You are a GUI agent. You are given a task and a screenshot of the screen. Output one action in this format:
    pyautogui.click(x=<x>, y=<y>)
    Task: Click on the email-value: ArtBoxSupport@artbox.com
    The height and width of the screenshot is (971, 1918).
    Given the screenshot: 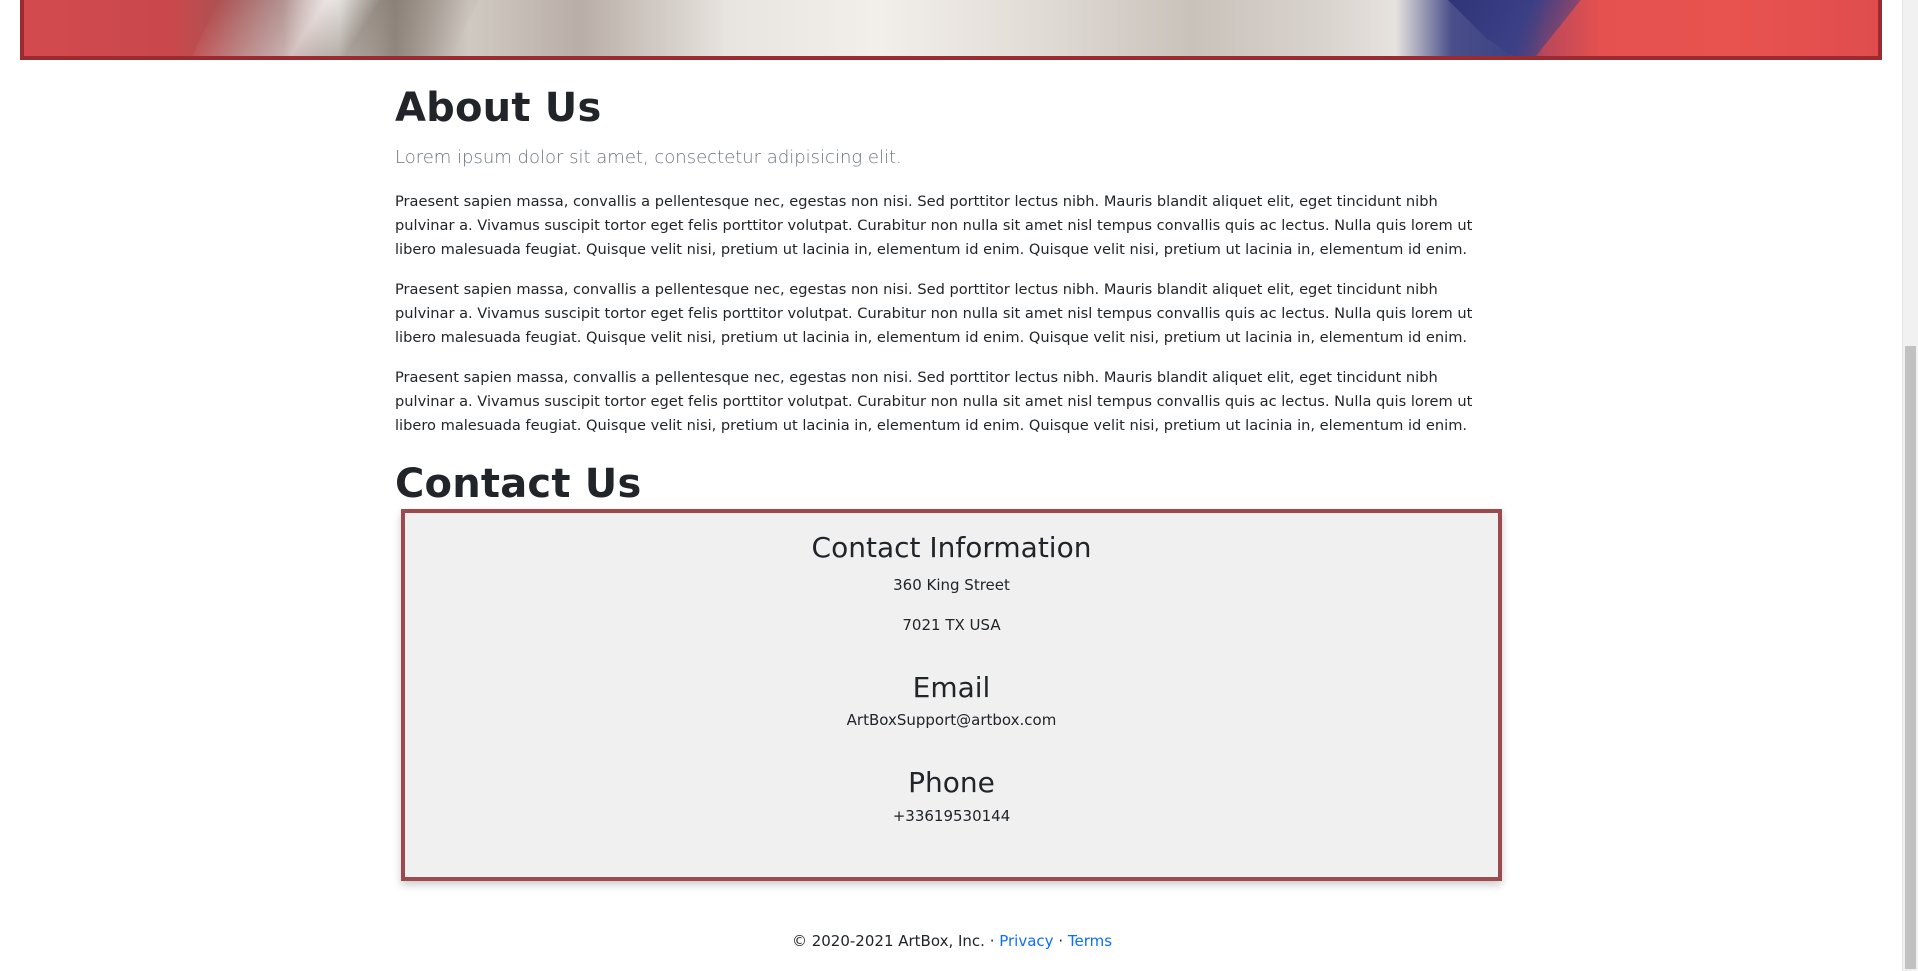 What is the action you would take?
    pyautogui.click(x=951, y=720)
    